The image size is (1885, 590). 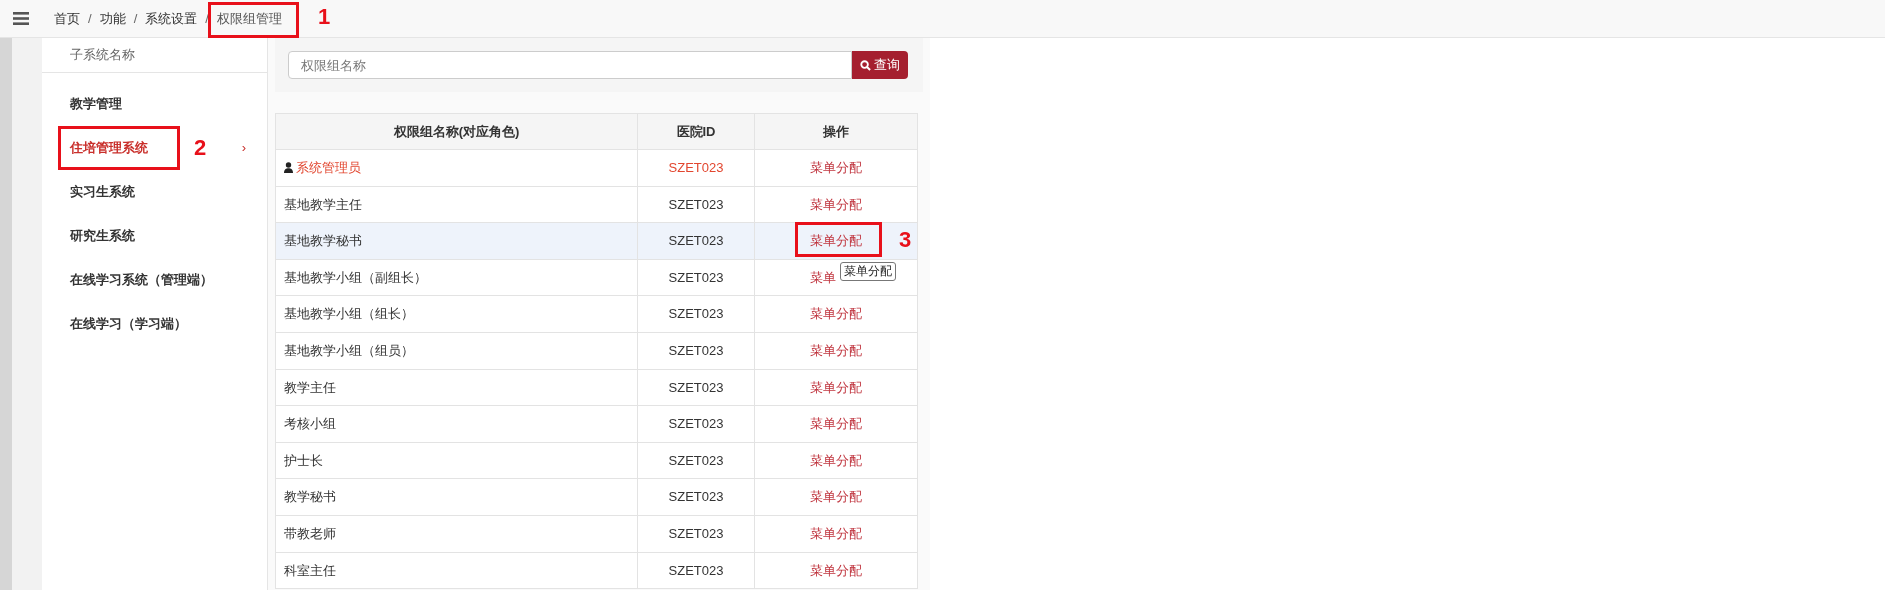 I want to click on column-header: 医院ID, so click(x=696, y=131).